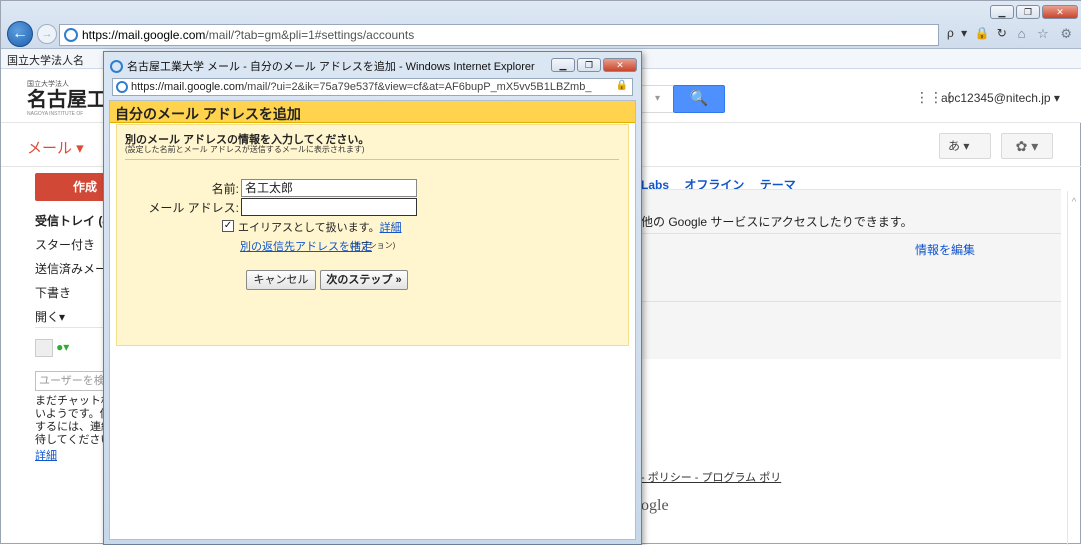  I want to click on input-tools-button: あ ▾, so click(965, 146).